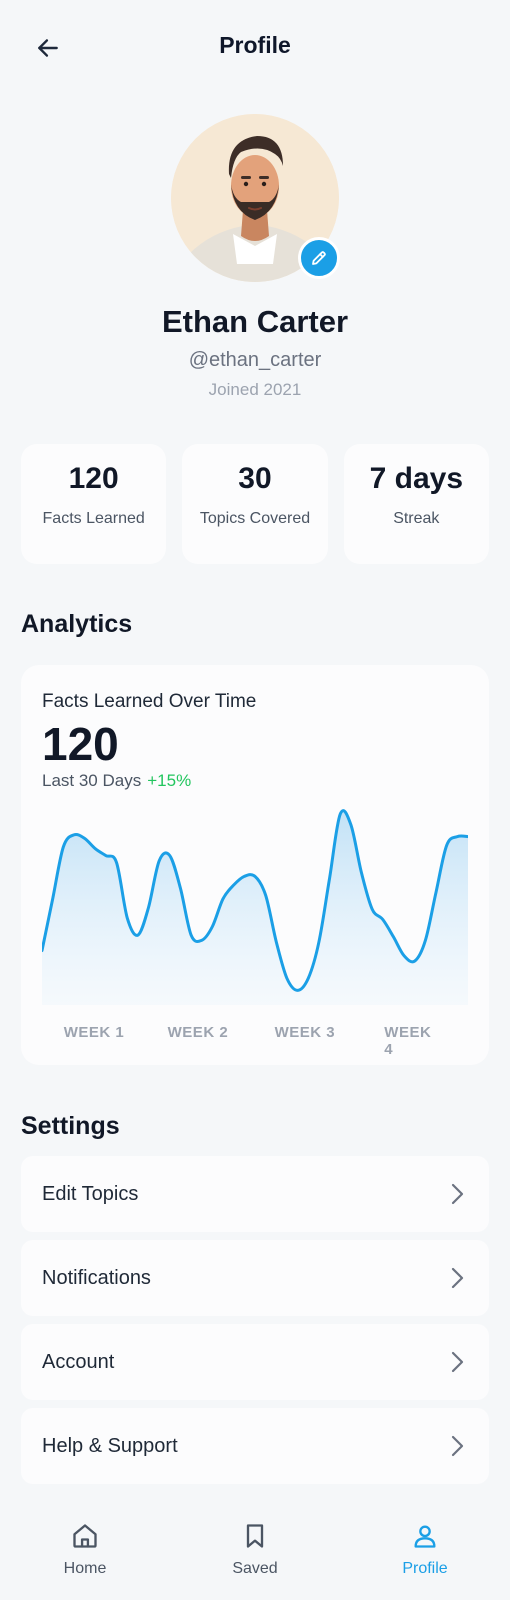  What do you see at coordinates (93, 478) in the screenshot?
I see `stat-value: 120` at bounding box center [93, 478].